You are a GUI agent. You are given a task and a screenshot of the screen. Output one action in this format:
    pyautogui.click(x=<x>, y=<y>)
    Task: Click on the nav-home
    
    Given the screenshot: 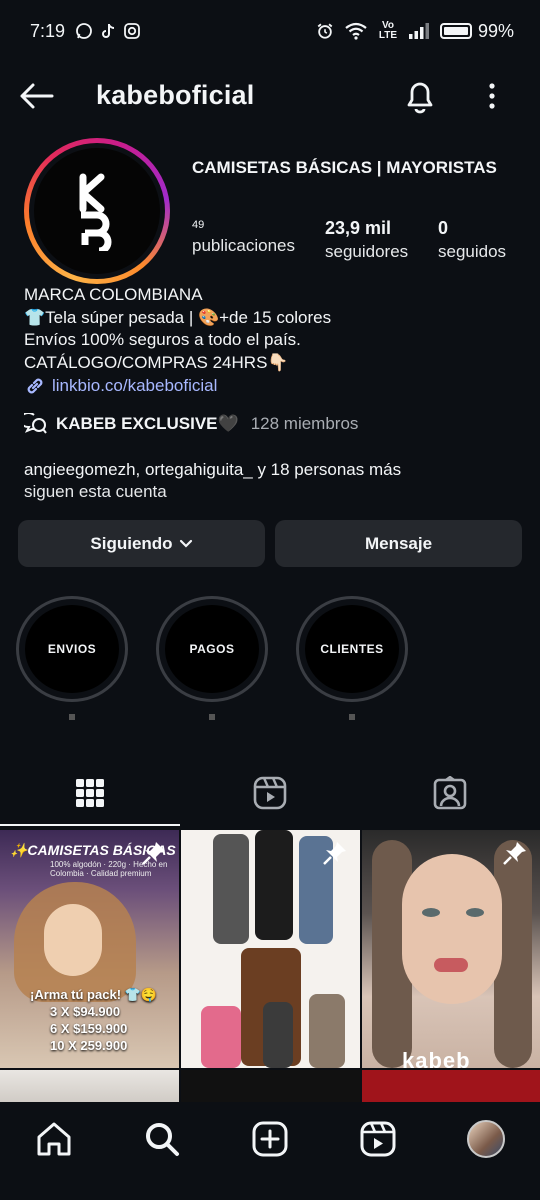 What is the action you would take?
    pyautogui.click(x=54, y=1139)
    